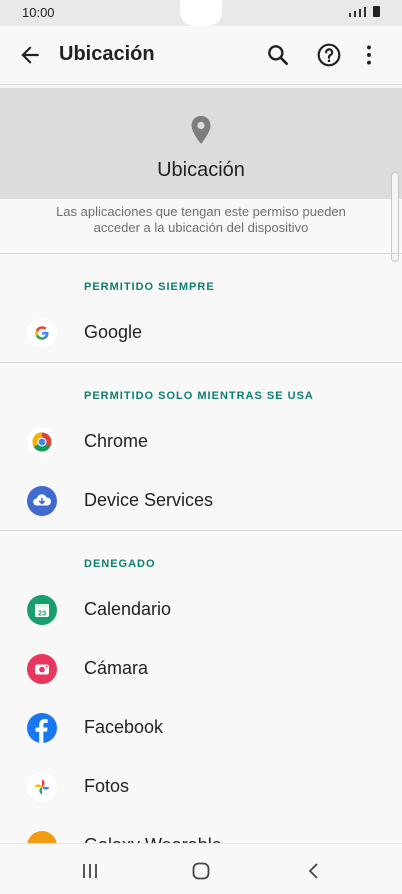 Image resolution: width=402 pixels, height=894 pixels. I want to click on location-pin-icon, so click(201, 130).